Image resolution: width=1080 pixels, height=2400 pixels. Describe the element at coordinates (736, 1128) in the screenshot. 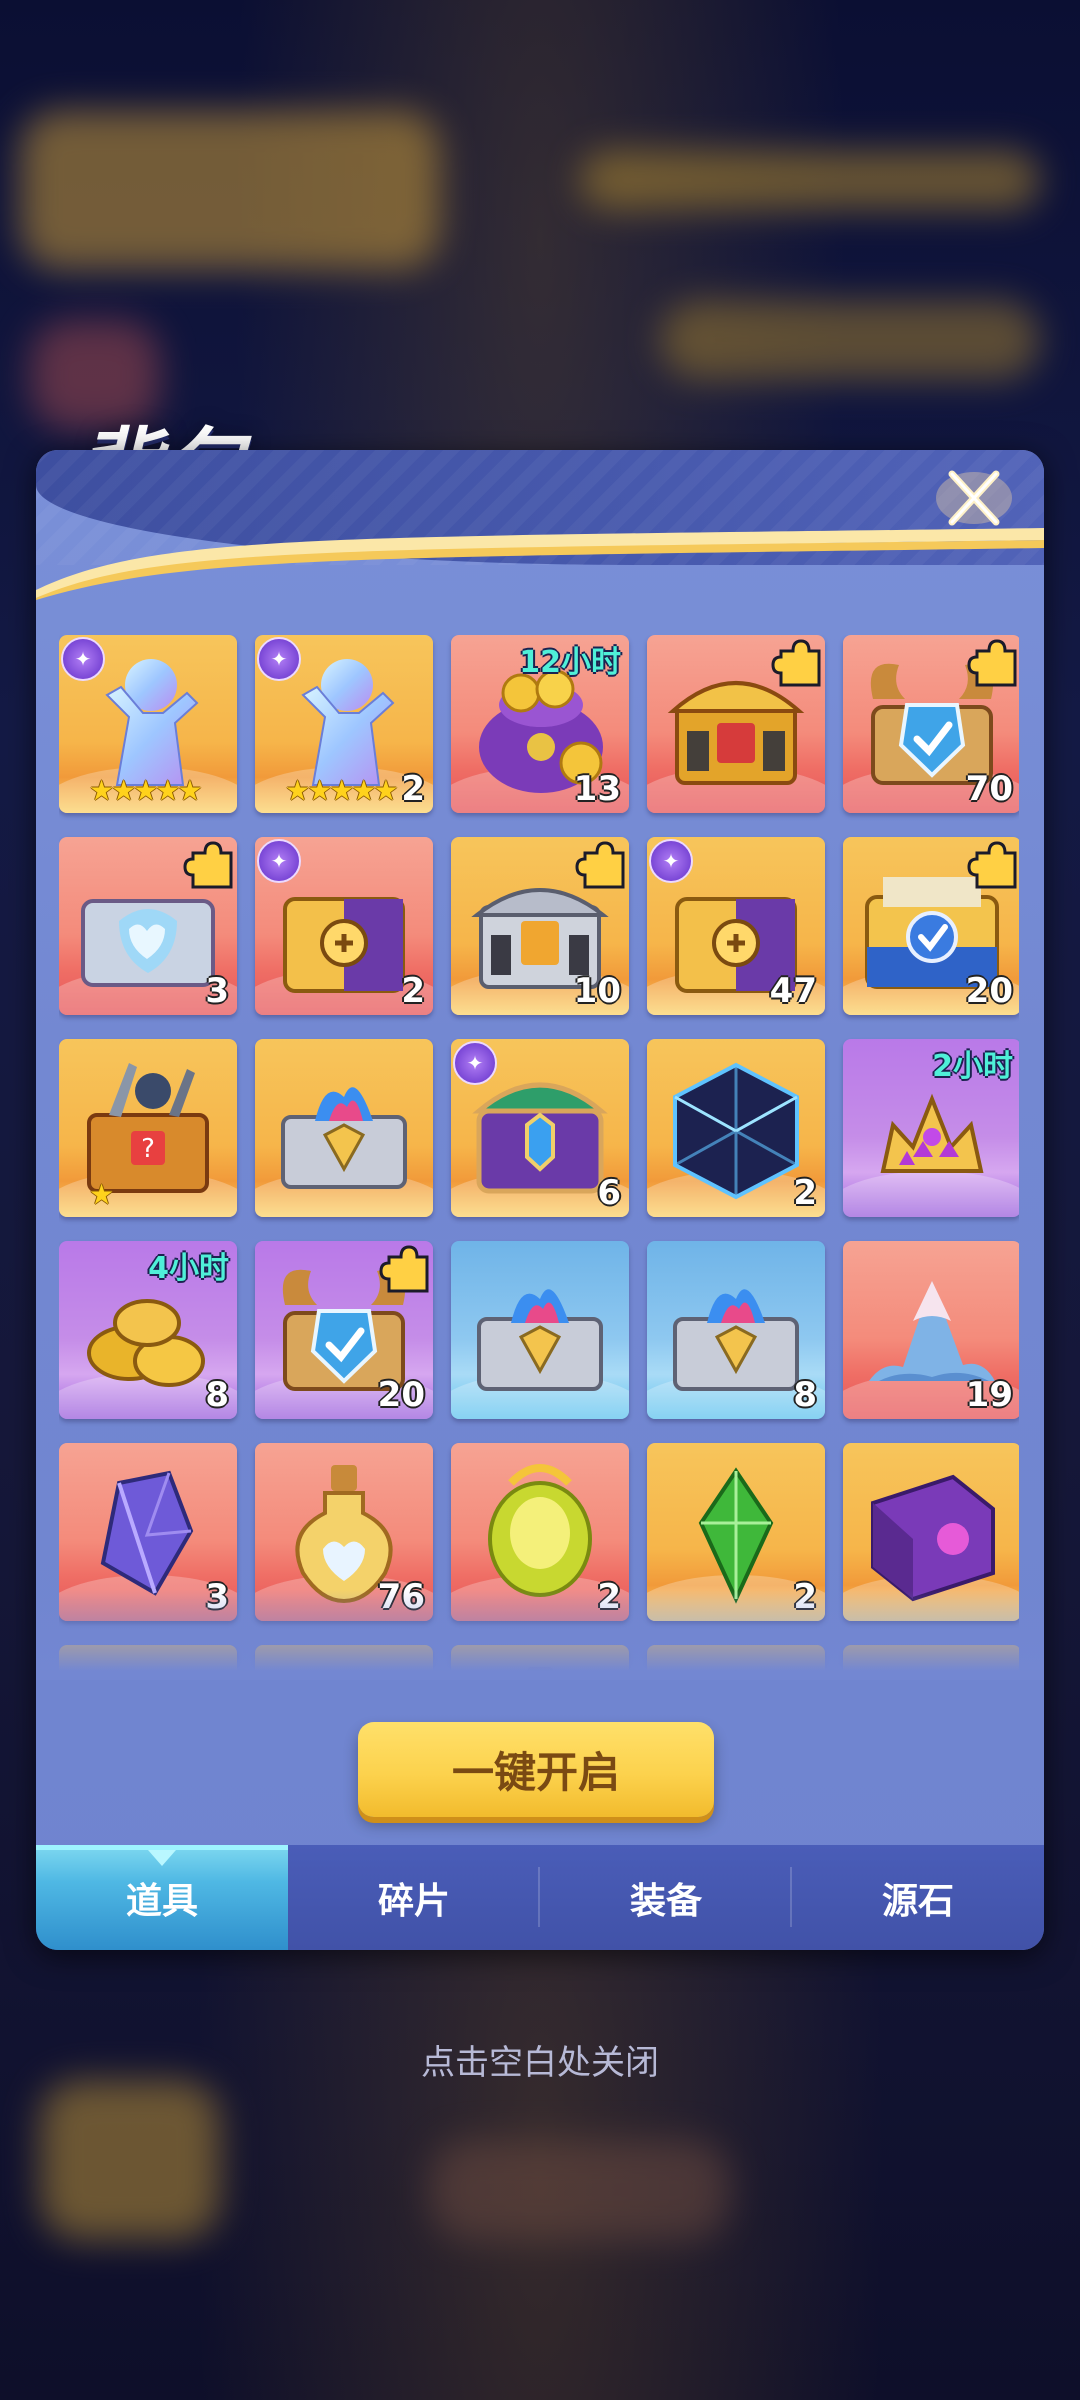

I see `inventory-item-dark-cube: 2` at that location.